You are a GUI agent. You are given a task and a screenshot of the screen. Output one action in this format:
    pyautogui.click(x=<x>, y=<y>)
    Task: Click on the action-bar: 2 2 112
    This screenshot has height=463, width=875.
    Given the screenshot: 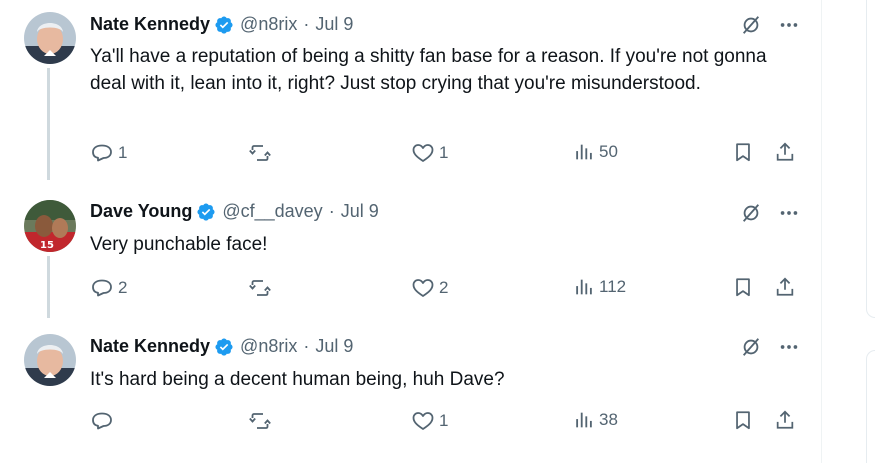 What is the action you would take?
    pyautogui.click(x=450, y=290)
    